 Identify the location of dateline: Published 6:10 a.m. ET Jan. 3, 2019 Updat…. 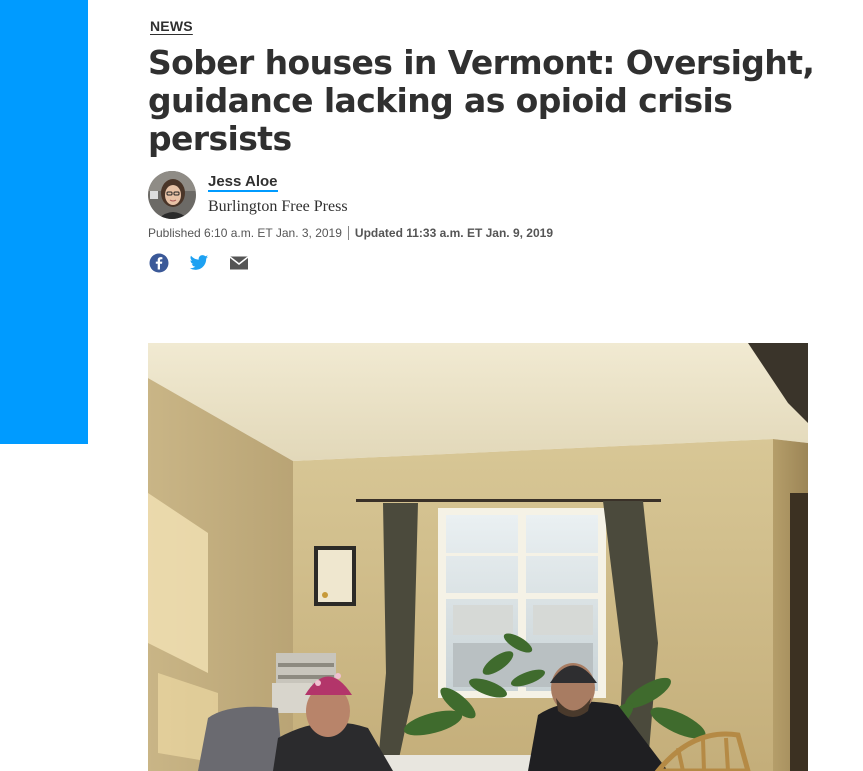
(350, 233).